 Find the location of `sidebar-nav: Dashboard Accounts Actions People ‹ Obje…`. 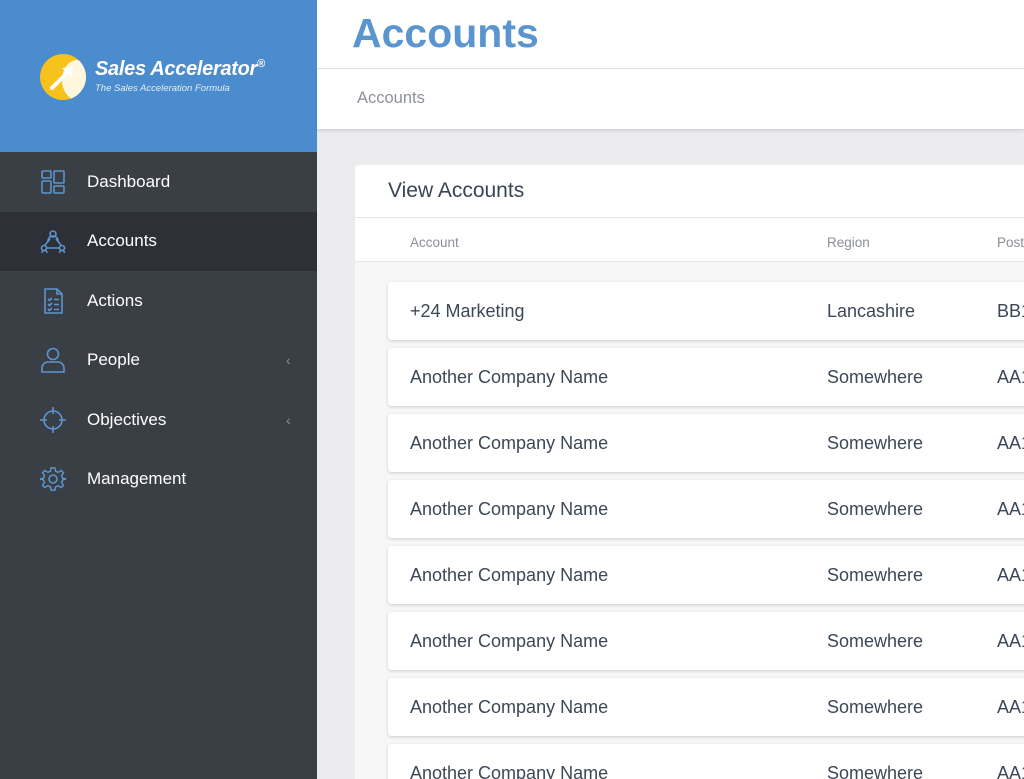

sidebar-nav: Dashboard Accounts Actions People ‹ Obje… is located at coordinates (158, 330).